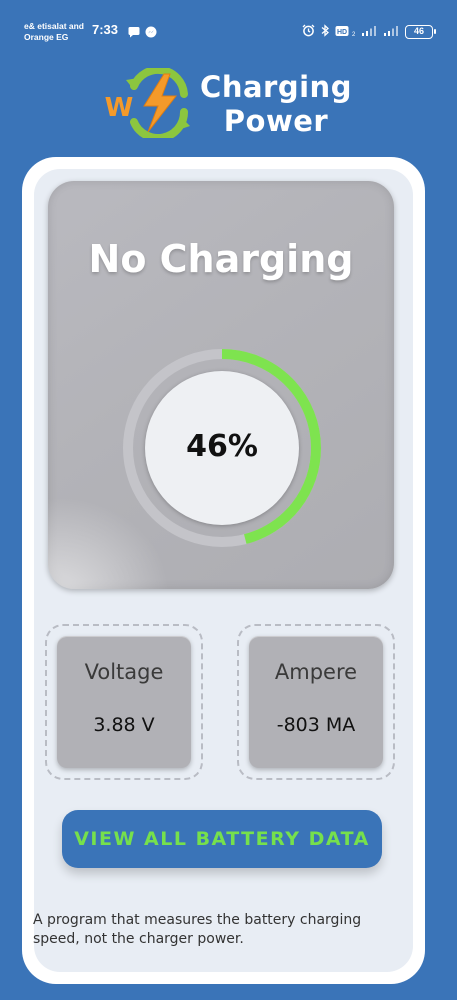 The width and height of the screenshot is (457, 1000). I want to click on battery-icon: 46, so click(420, 31).